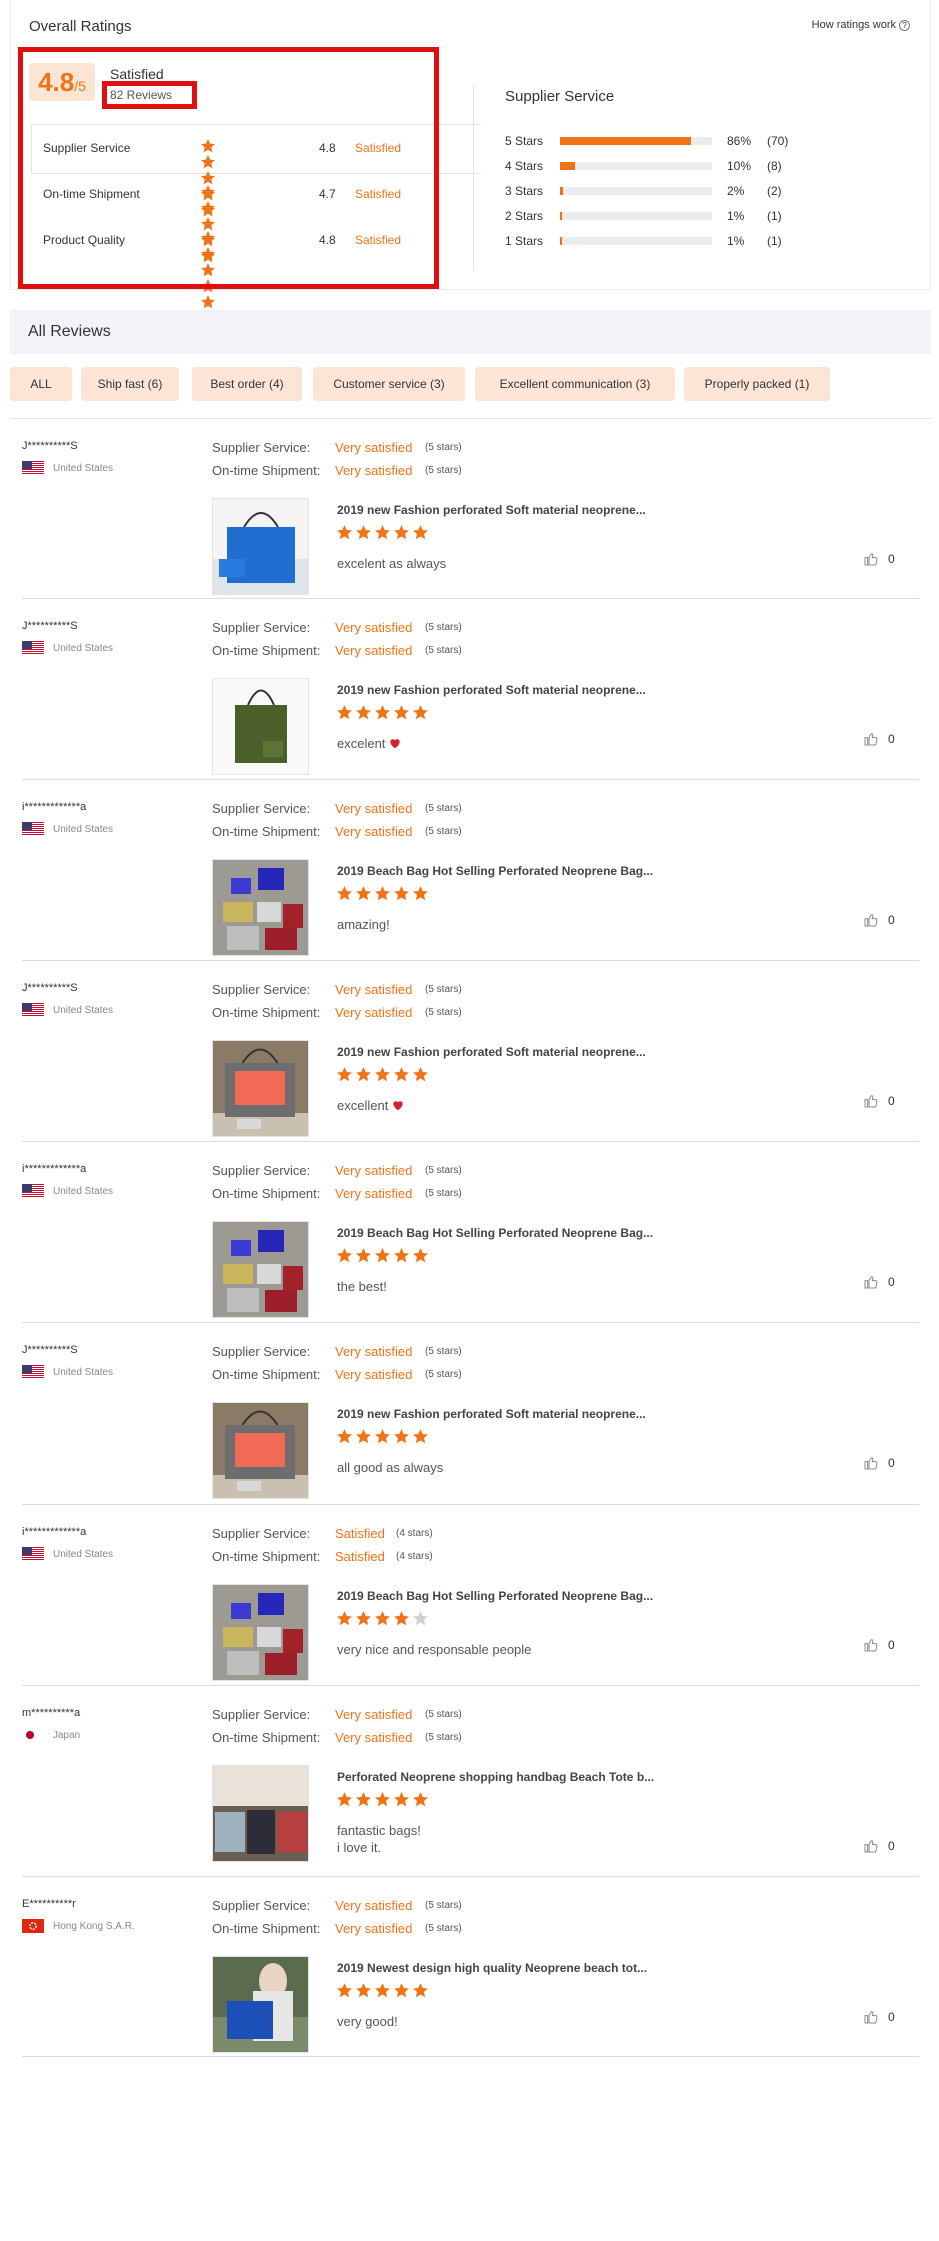  What do you see at coordinates (247, 384) in the screenshot?
I see `review-tag-2: Best order (4)` at bounding box center [247, 384].